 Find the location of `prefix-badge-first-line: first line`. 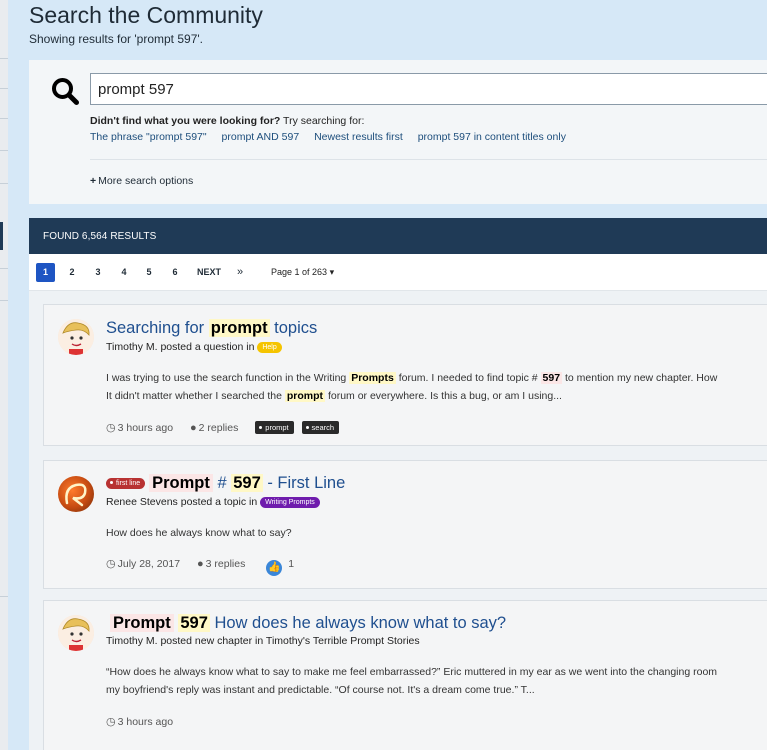

prefix-badge-first-line: first line is located at coordinates (126, 483).